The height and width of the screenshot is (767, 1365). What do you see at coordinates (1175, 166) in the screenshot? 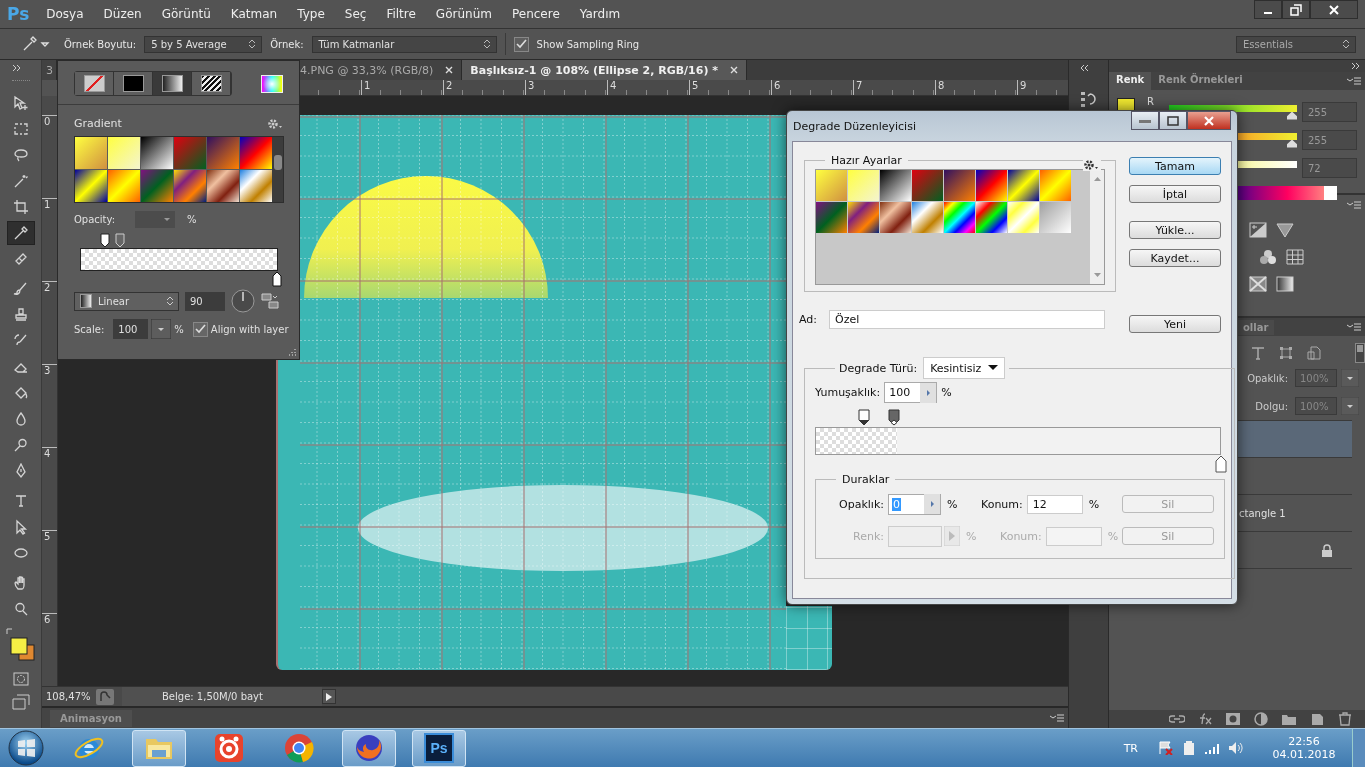
I see `dialog-button: Tamam` at bounding box center [1175, 166].